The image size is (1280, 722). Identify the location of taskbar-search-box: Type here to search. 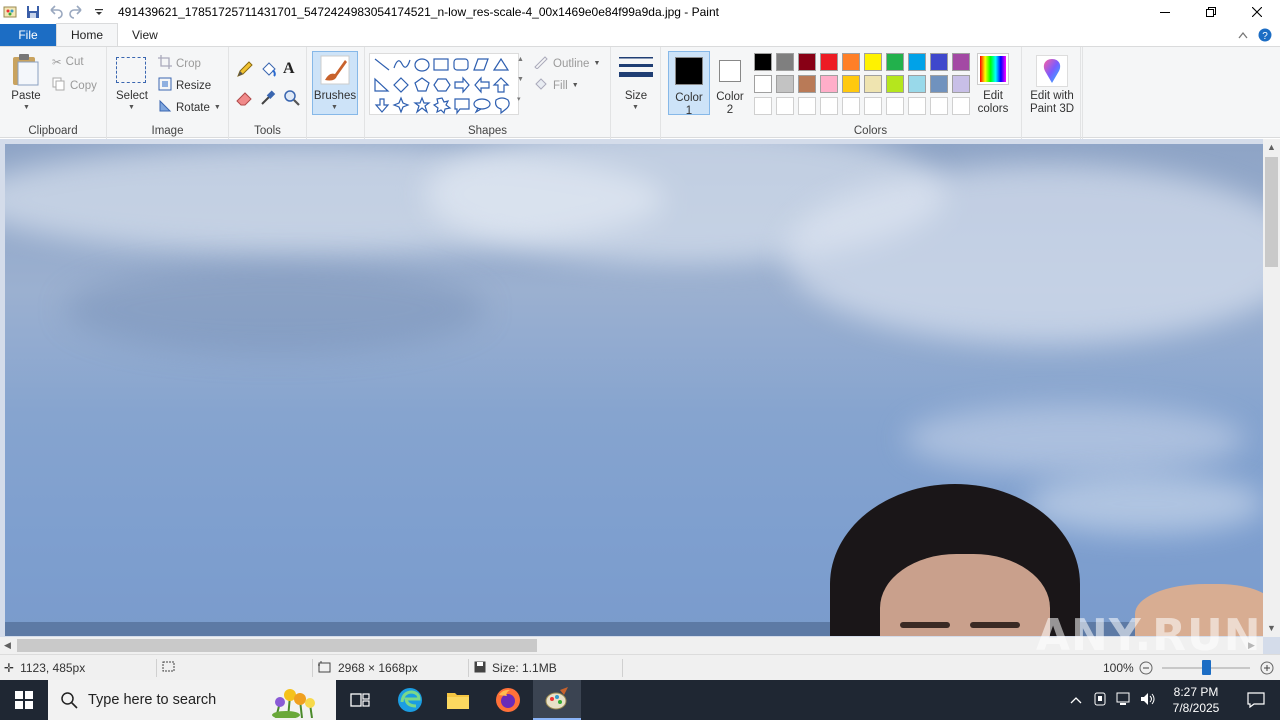
(192, 700).